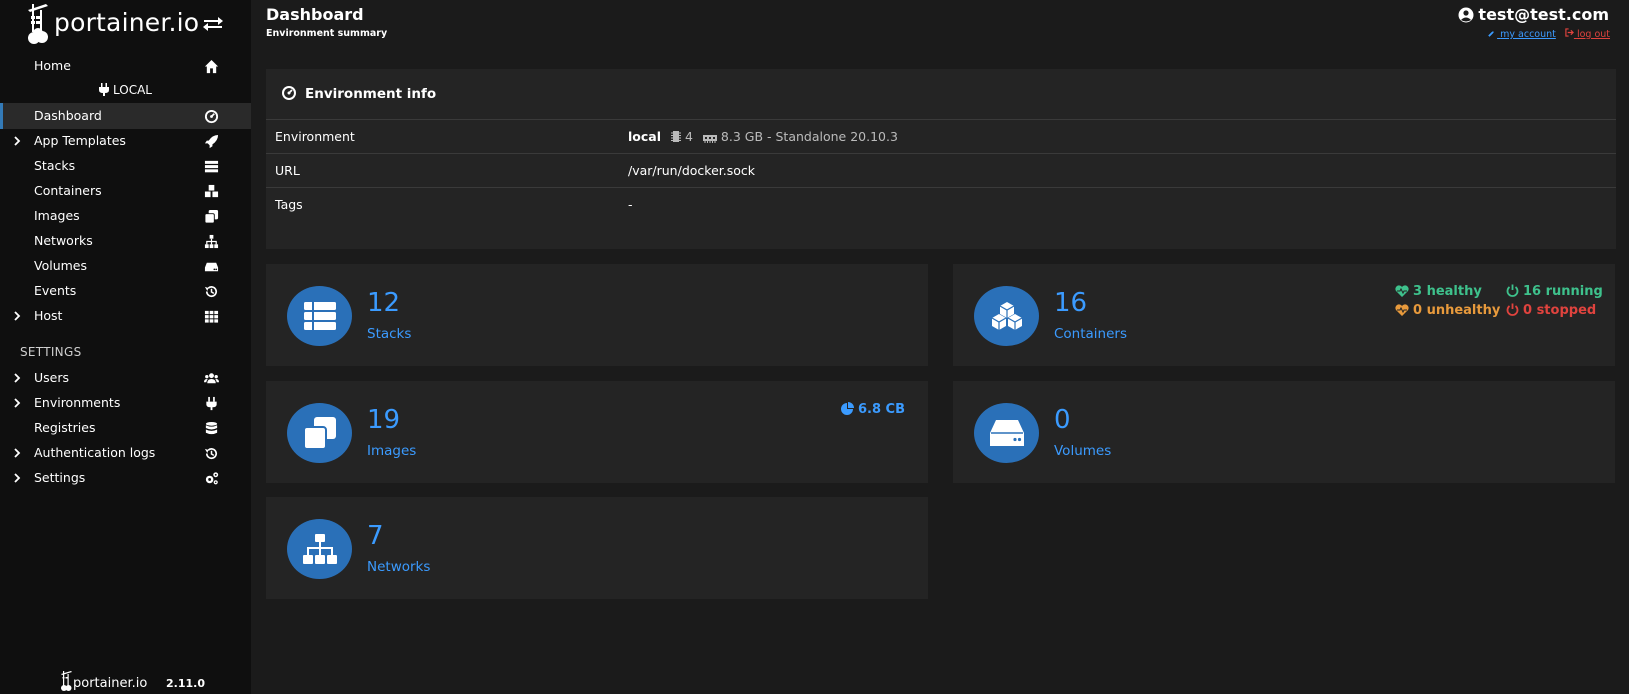 This screenshot has height=694, width=1629. Describe the element at coordinates (384, 420) in the screenshot. I see `images-count: 19` at that location.